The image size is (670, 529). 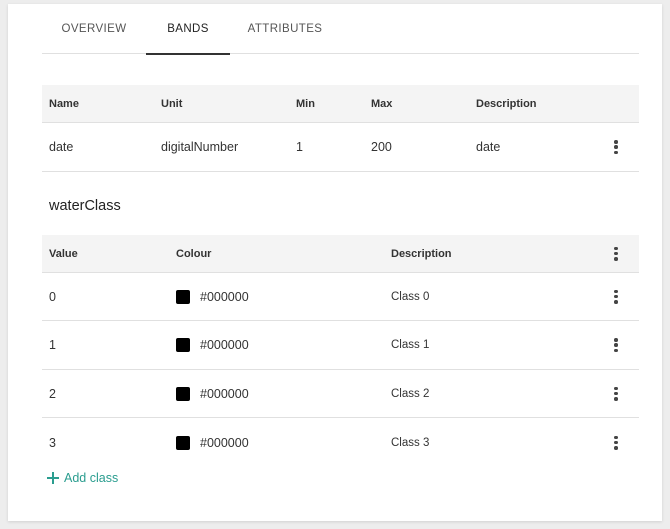 What do you see at coordinates (85, 206) in the screenshot?
I see `class-section-title: waterClass` at bounding box center [85, 206].